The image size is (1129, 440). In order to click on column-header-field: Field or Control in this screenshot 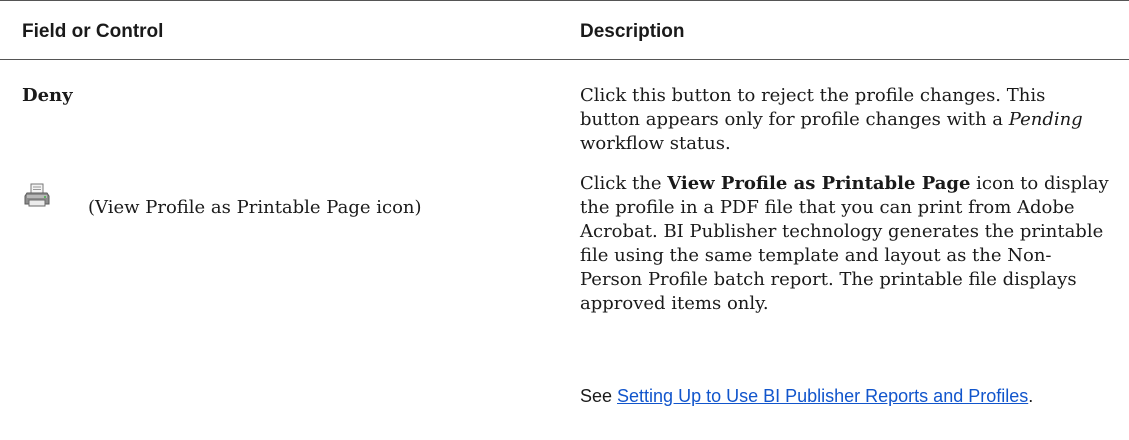, I will do `click(93, 31)`.